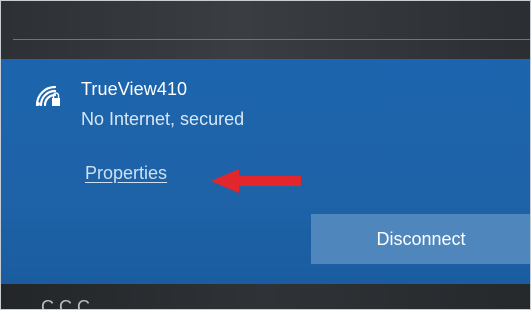 The height and width of the screenshot is (310, 531). I want to click on red-arrow-icon, so click(256, 181).